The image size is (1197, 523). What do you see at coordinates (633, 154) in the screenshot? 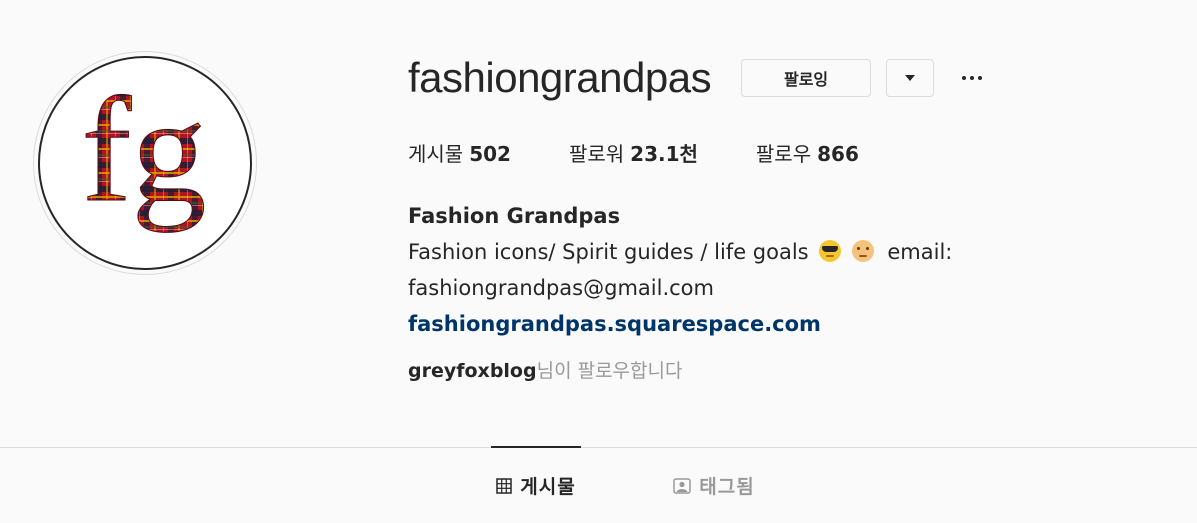
I see `followers-link: 팔로워 23.1천` at bounding box center [633, 154].